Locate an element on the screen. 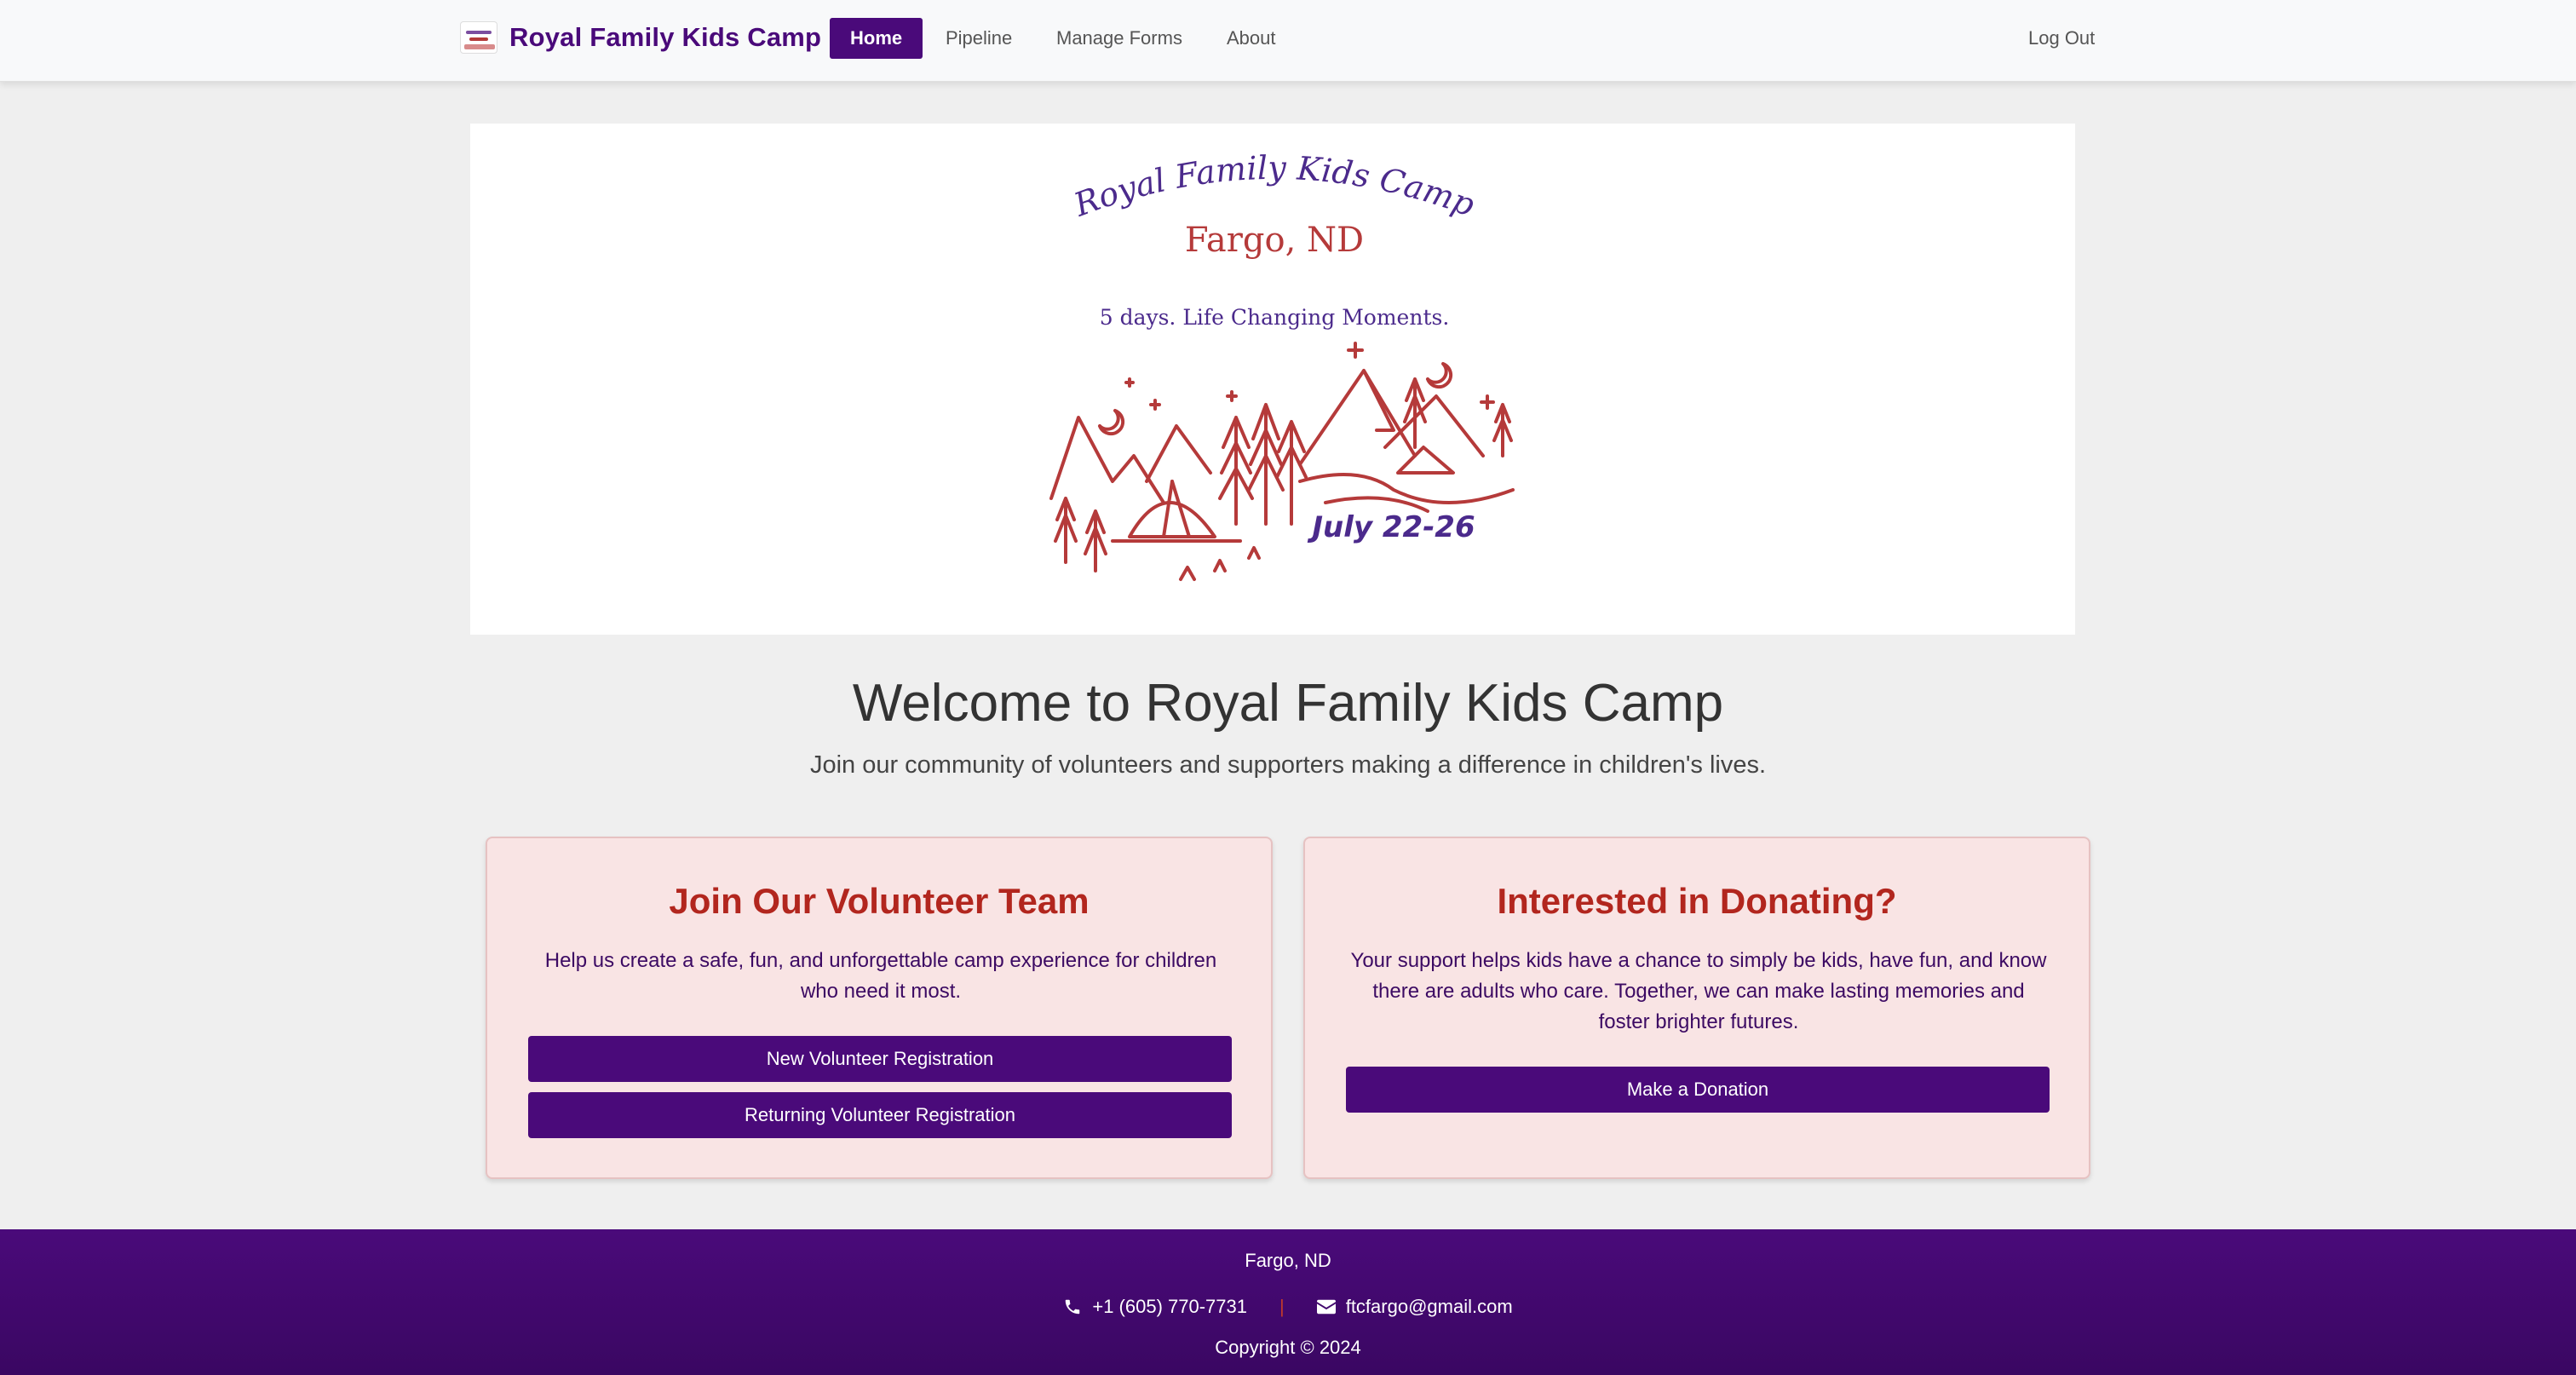 This screenshot has height=1375, width=2576. footer-email: ftcfargo@gmail.com is located at coordinates (1415, 1307).